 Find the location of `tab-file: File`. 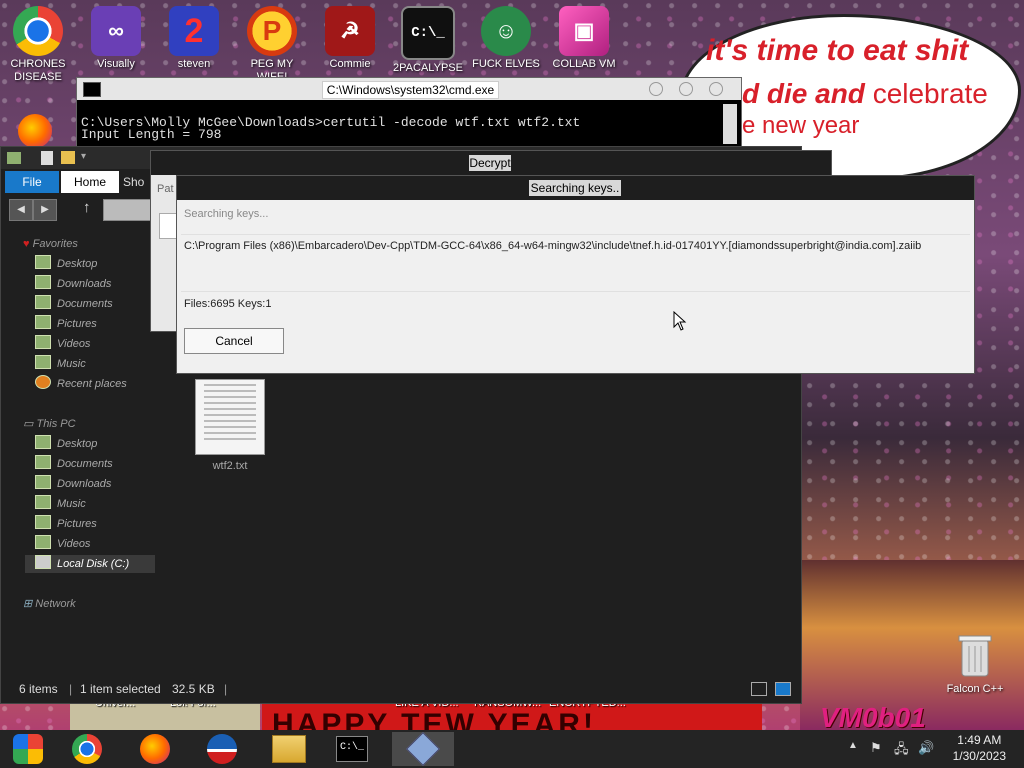

tab-file: File is located at coordinates (32, 182).